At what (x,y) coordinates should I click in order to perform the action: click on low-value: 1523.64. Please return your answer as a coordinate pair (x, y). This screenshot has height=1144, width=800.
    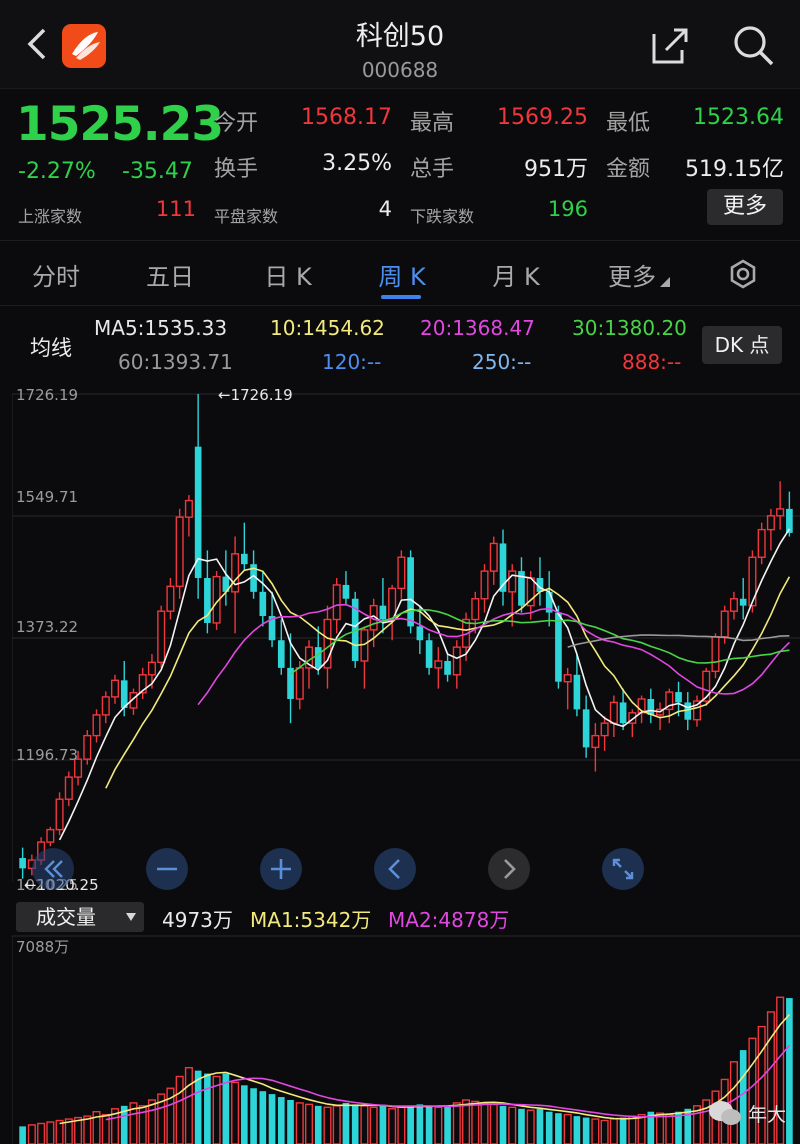
    Looking at the image, I should click on (738, 117).